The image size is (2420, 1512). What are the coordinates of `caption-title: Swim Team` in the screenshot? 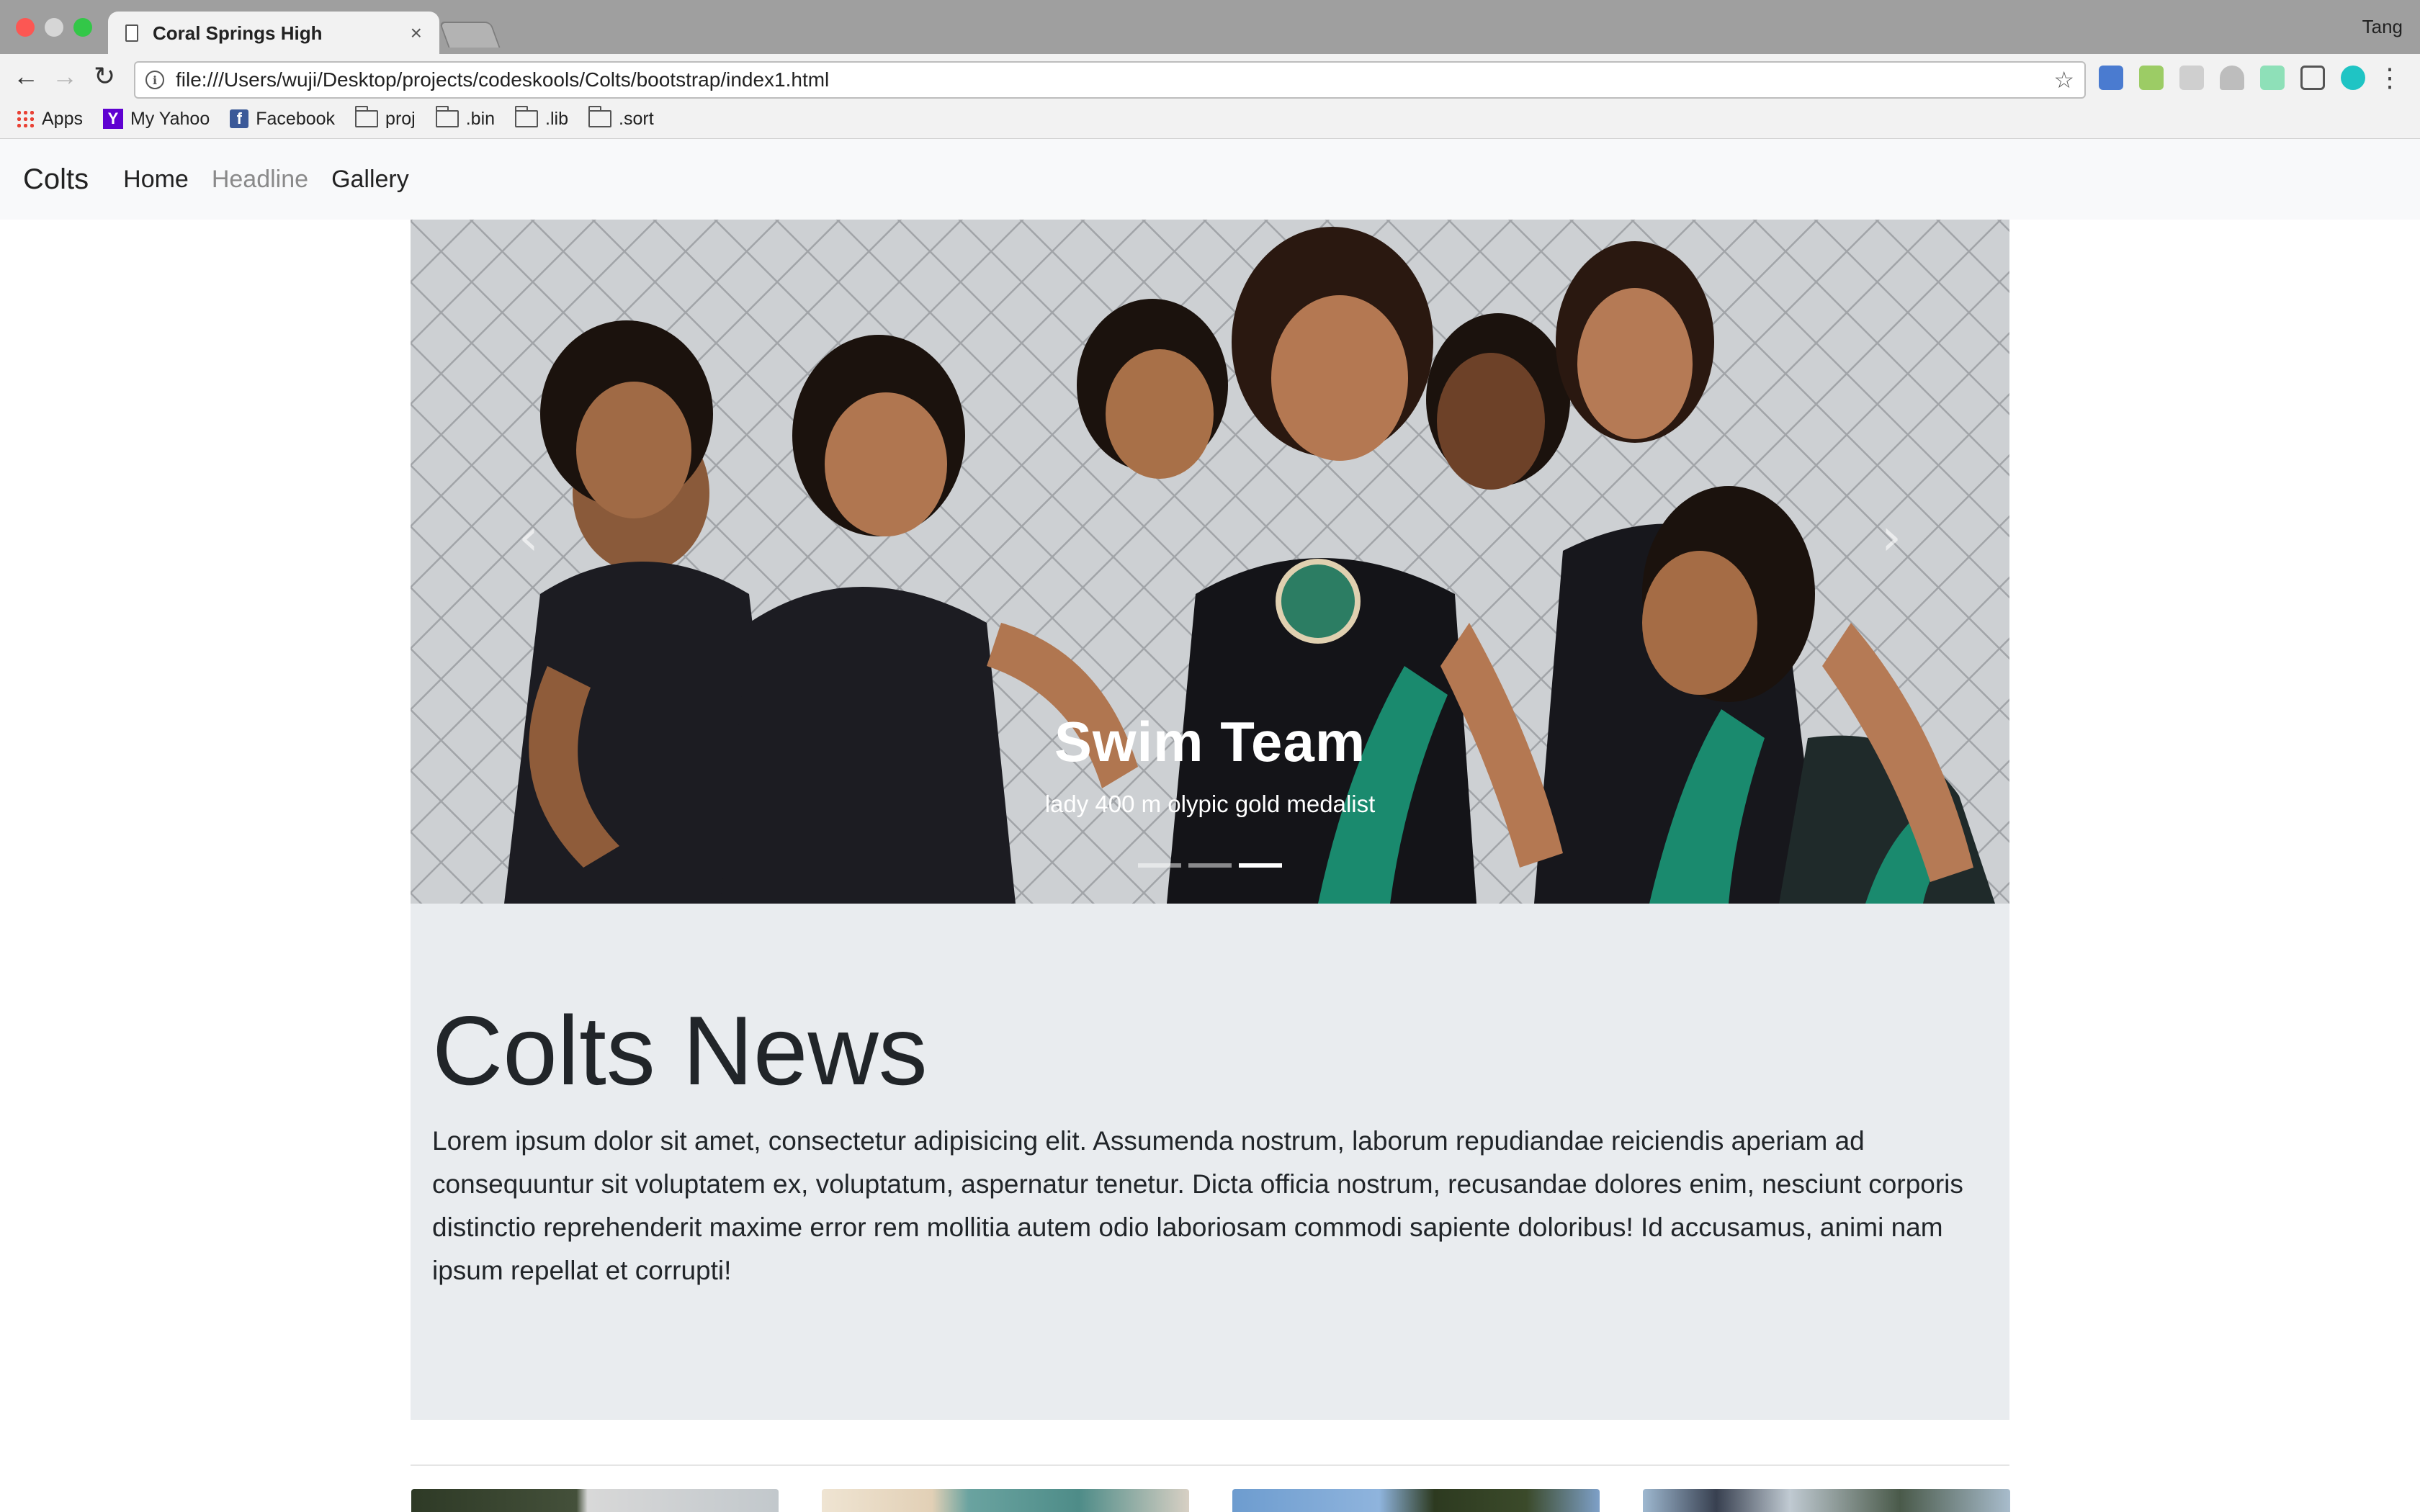 It's located at (1210, 741).